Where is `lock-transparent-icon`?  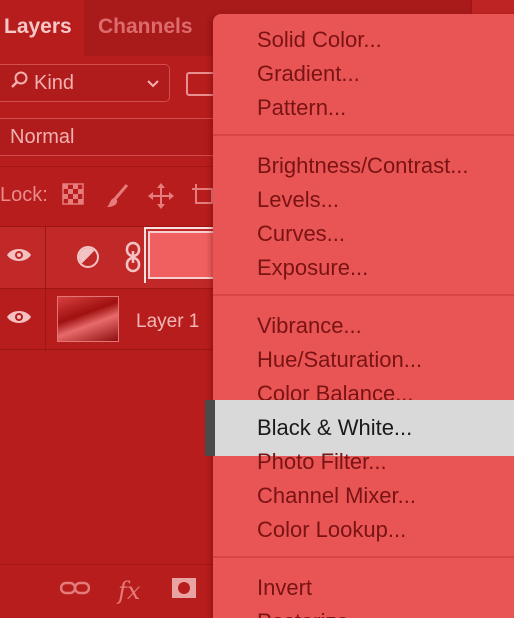
lock-transparent-icon is located at coordinates (73, 196).